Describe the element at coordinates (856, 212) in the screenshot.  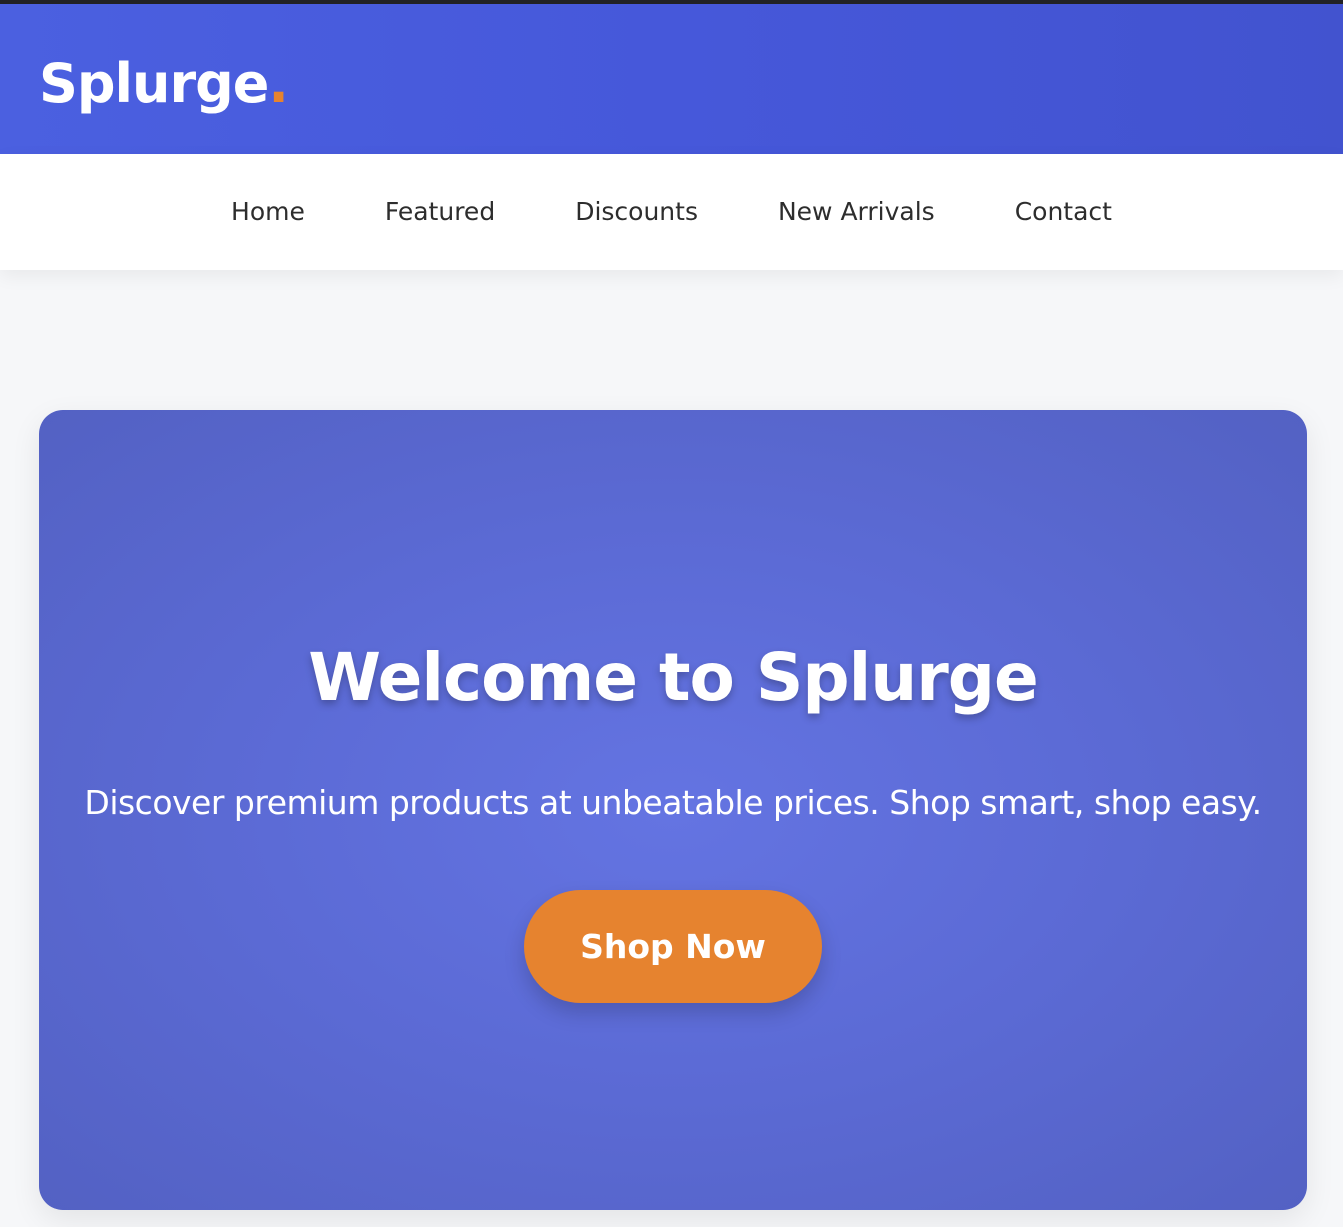
I see `nav-item-new-arrivals: New Arrivals` at that location.